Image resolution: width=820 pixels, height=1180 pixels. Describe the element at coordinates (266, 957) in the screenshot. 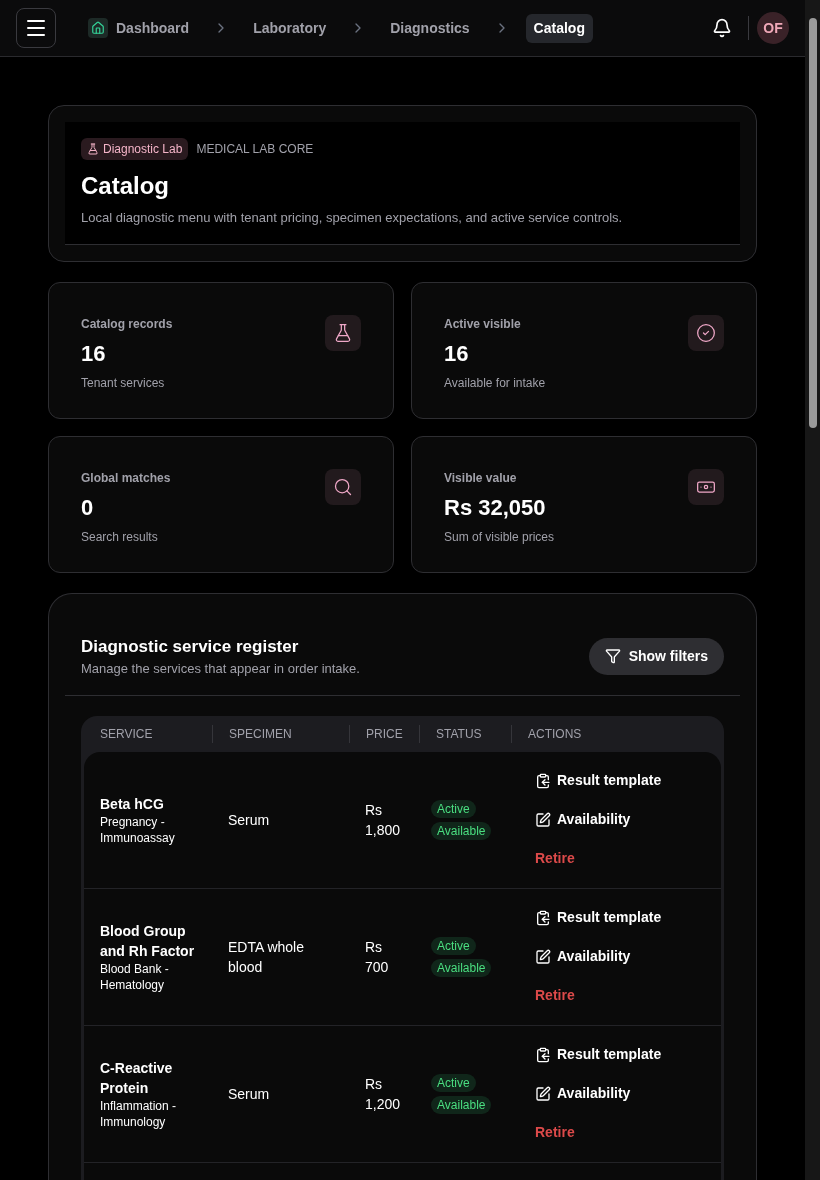

I see `specimen-cell-text: EDTA whole blood` at that location.